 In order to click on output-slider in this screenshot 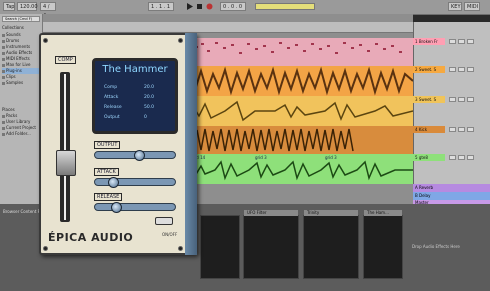, I will do `click(135, 155)`.